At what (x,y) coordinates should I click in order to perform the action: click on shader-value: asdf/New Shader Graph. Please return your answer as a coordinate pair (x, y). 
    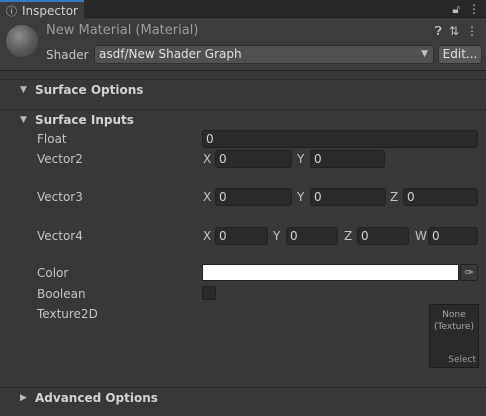
    Looking at the image, I should click on (170, 54).